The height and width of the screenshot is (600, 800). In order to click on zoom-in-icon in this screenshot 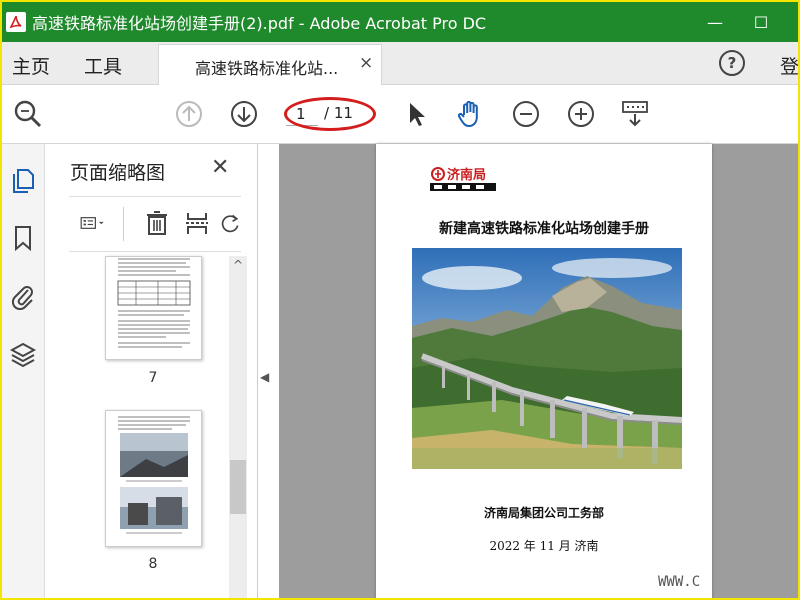, I will do `click(581, 114)`.